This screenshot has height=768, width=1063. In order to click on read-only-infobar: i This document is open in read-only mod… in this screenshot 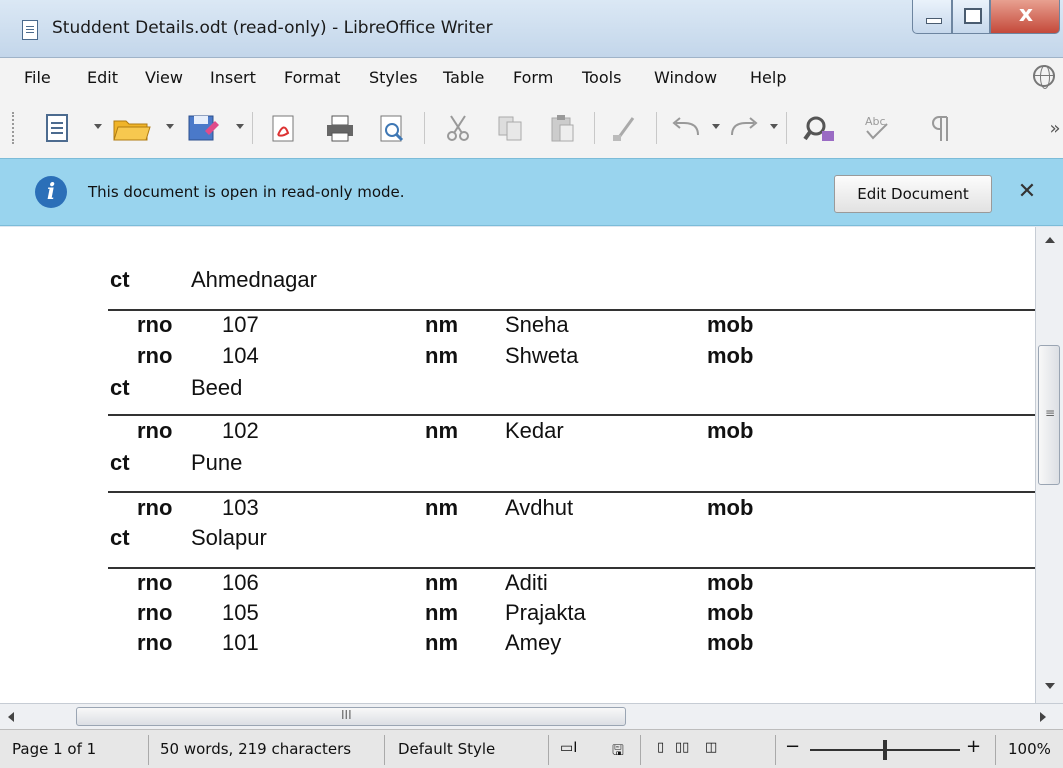, I will do `click(531, 192)`.